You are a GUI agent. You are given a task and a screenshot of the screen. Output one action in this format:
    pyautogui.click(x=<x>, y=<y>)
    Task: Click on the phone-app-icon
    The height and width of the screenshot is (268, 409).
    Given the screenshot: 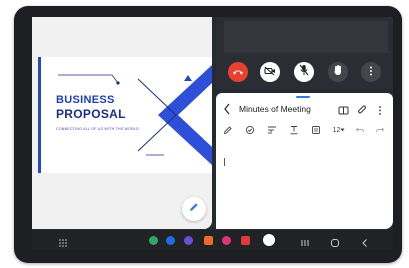 What is the action you would take?
    pyautogui.click(x=153, y=240)
    